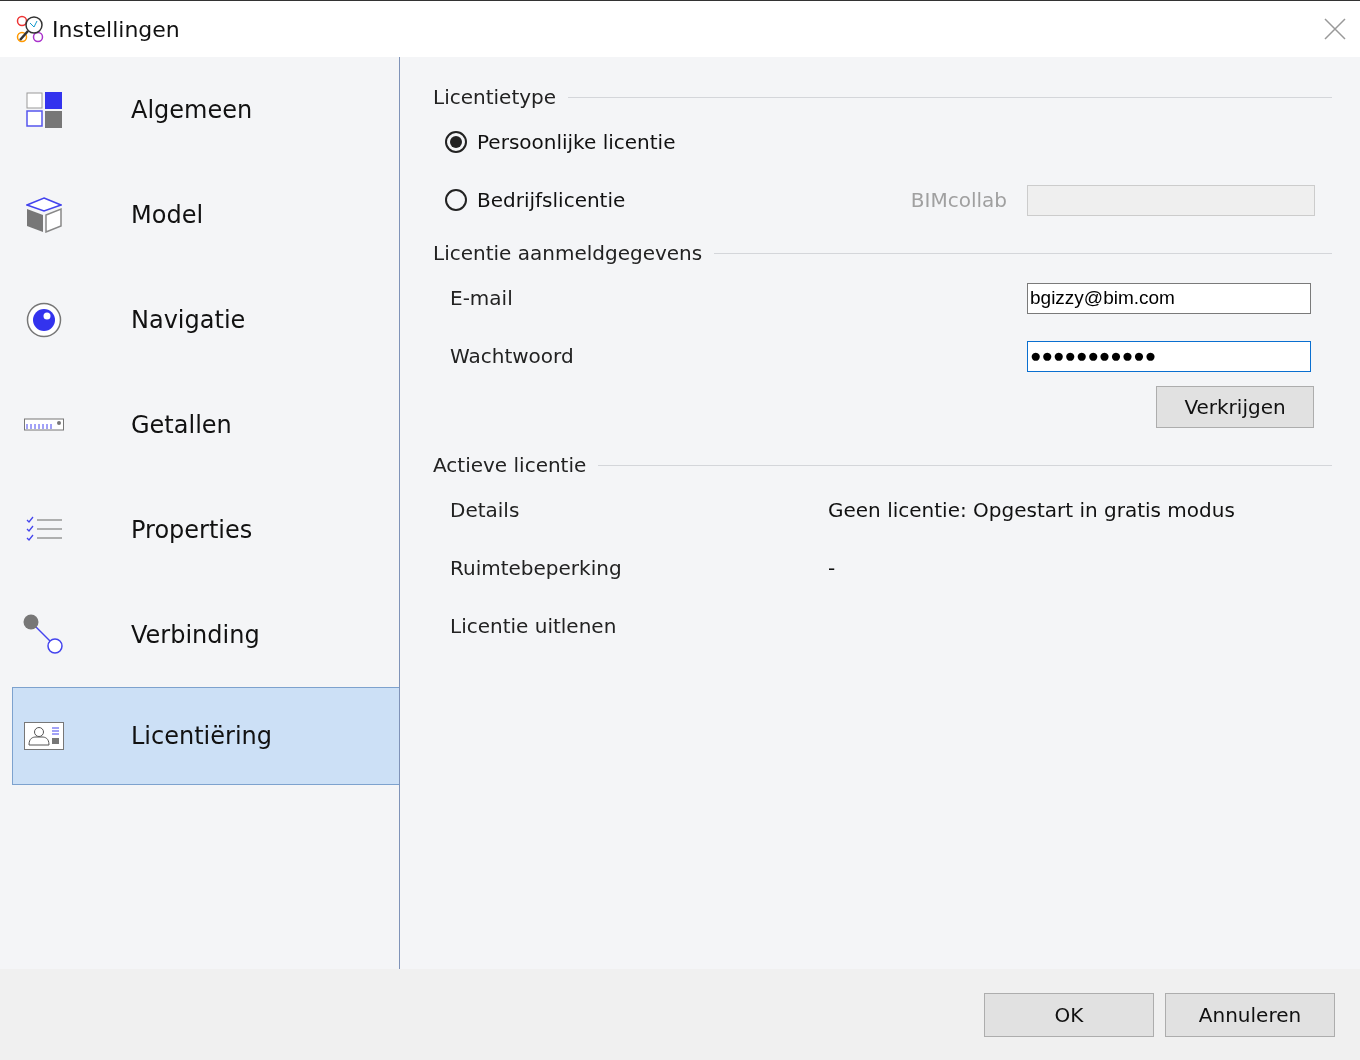 The image size is (1360, 1060). Describe the element at coordinates (512, 356) in the screenshot. I see `field-label: Wachtwoord` at that location.